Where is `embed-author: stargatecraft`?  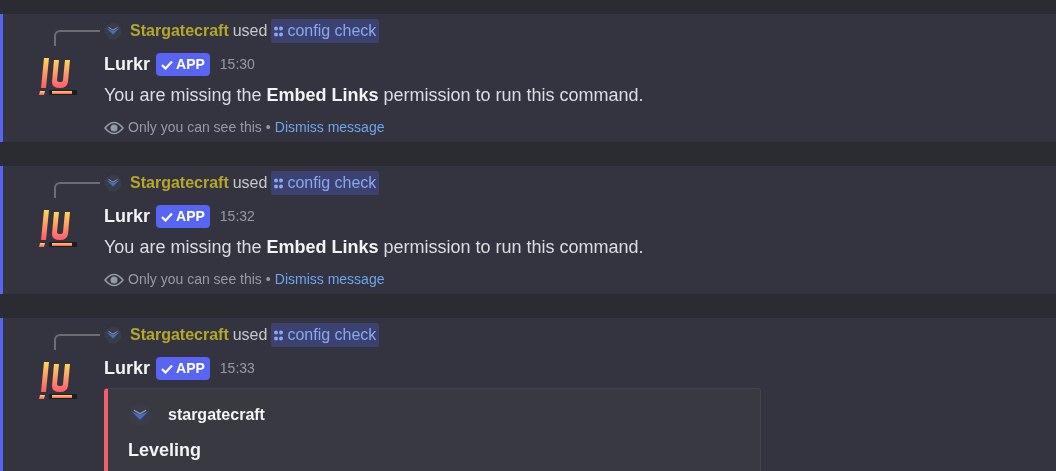 embed-author: stargatecraft is located at coordinates (216, 415).